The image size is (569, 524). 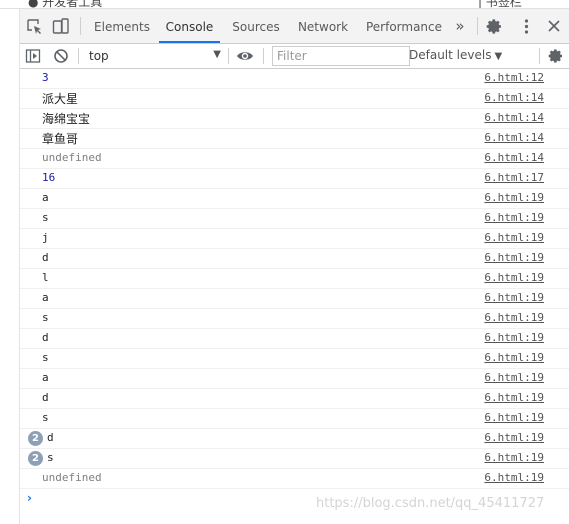 I want to click on close-devtools-icon, so click(x=554, y=26).